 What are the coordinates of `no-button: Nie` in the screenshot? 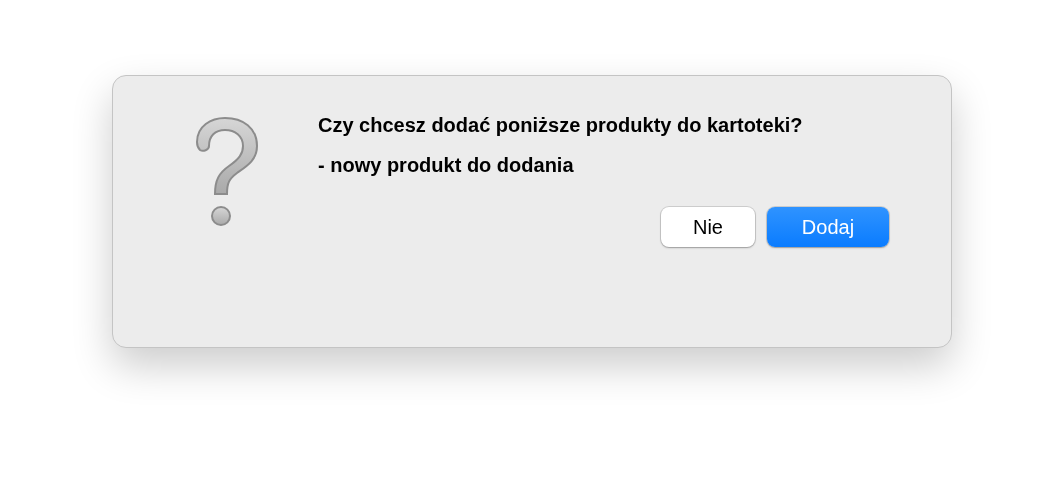 It's located at (708, 227).